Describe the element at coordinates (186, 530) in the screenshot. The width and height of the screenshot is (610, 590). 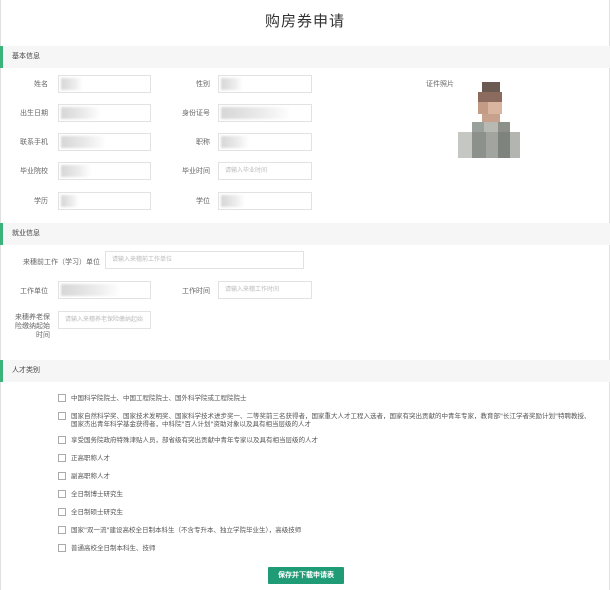
I see `talent-option-label: 国家"双一流"建设高校全日制本科生（不含专升本、独立学院毕业生），高级技师` at that location.